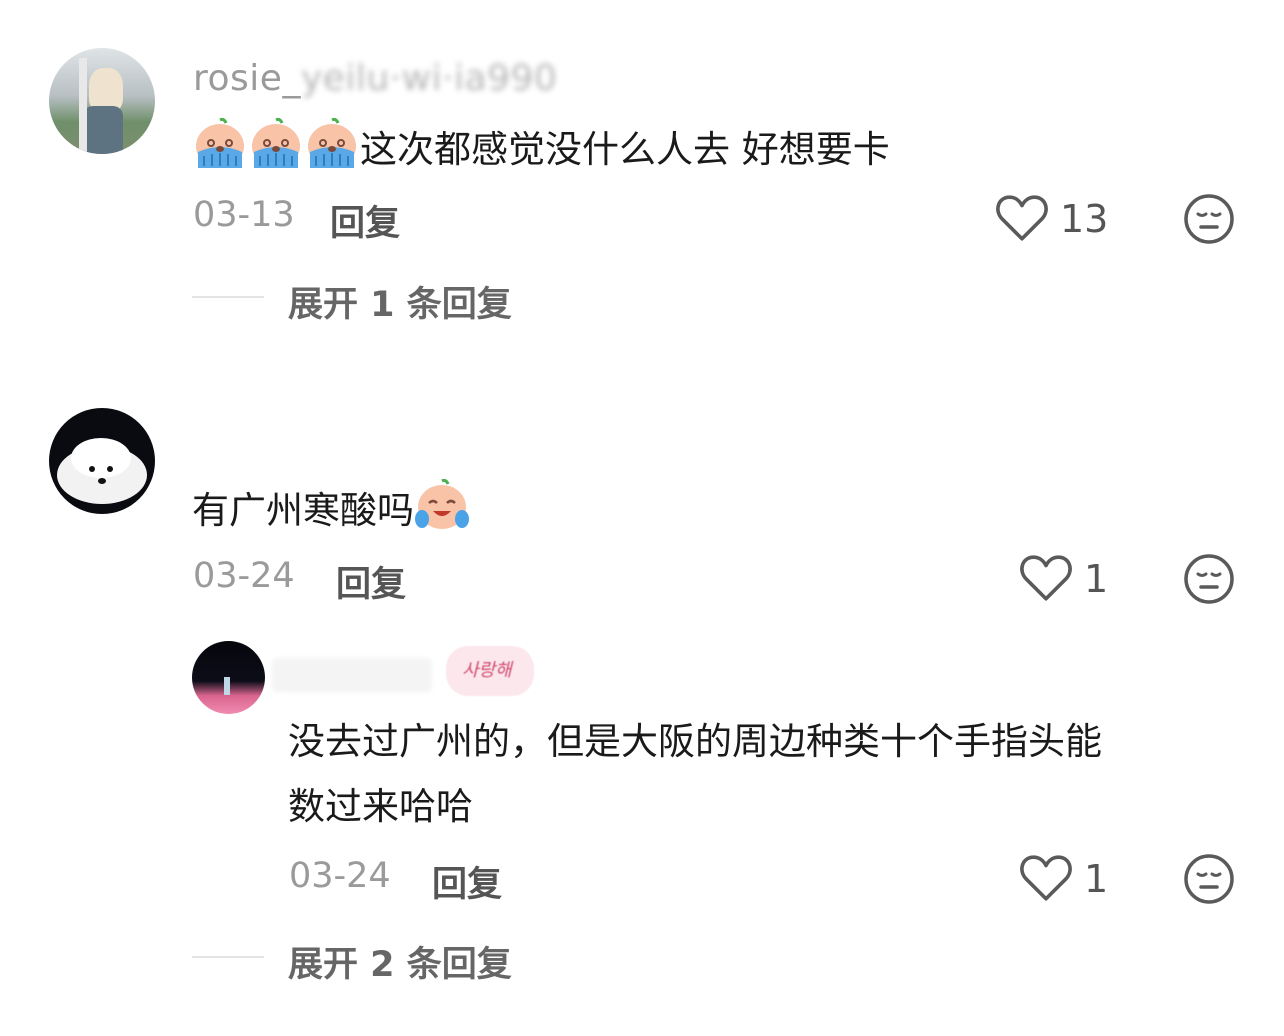 The width and height of the screenshot is (1284, 1036). Describe the element at coordinates (442, 505) in the screenshot. I see `laugh-cry-emoji` at that location.